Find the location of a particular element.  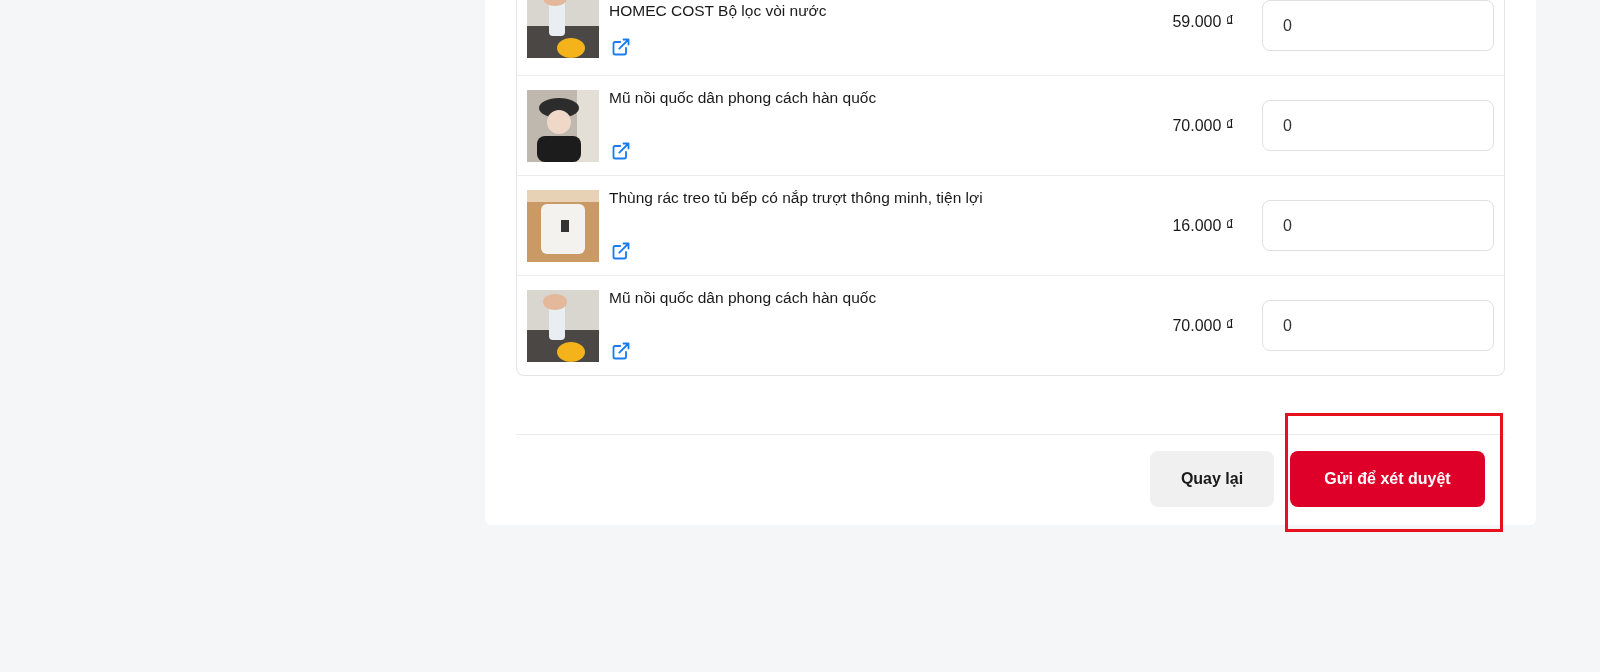

product-title: HOMEC COST Bộ lọc vòi nước is located at coordinates (718, 11).